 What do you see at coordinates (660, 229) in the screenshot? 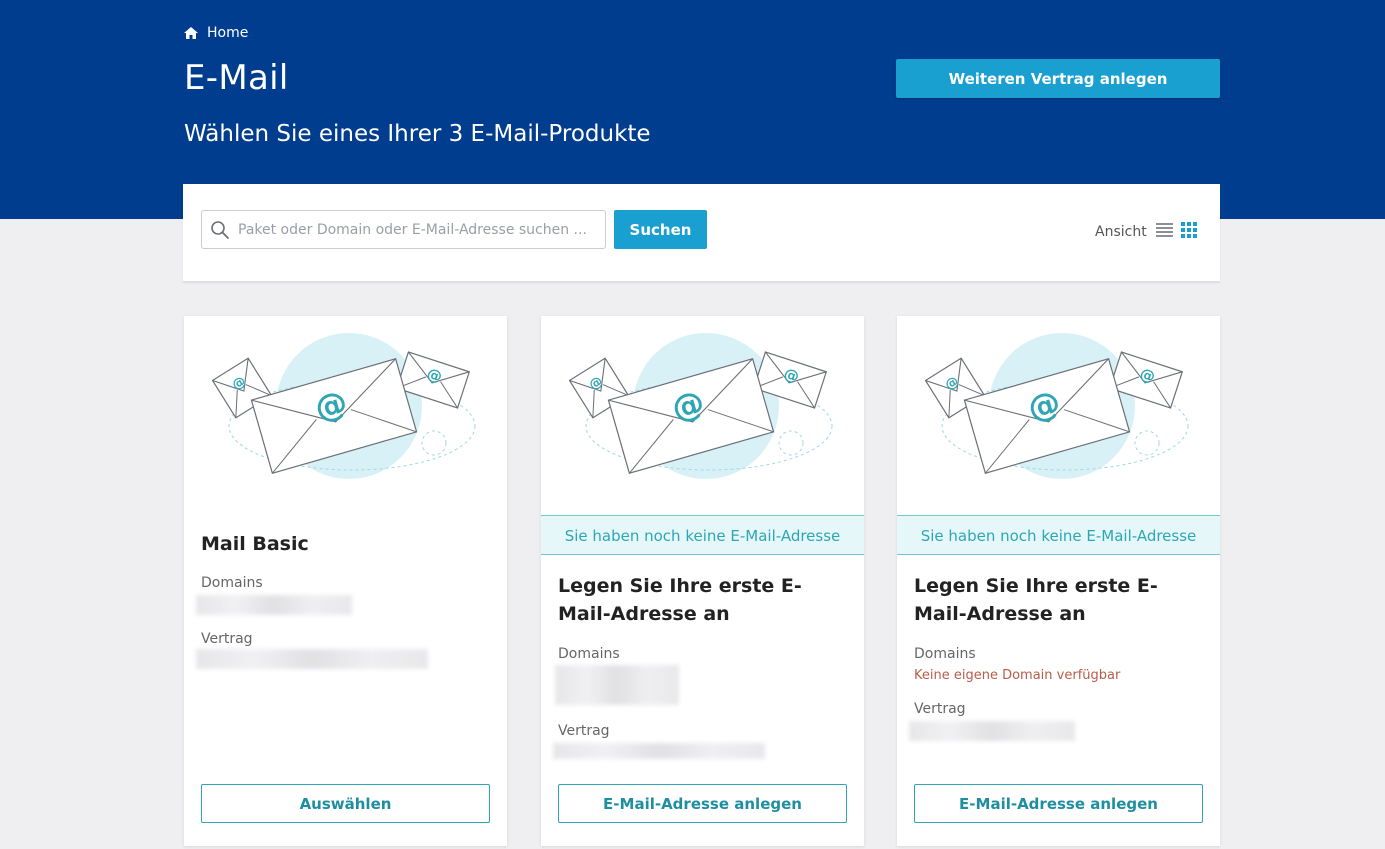
I see `search-button: Suchen` at bounding box center [660, 229].